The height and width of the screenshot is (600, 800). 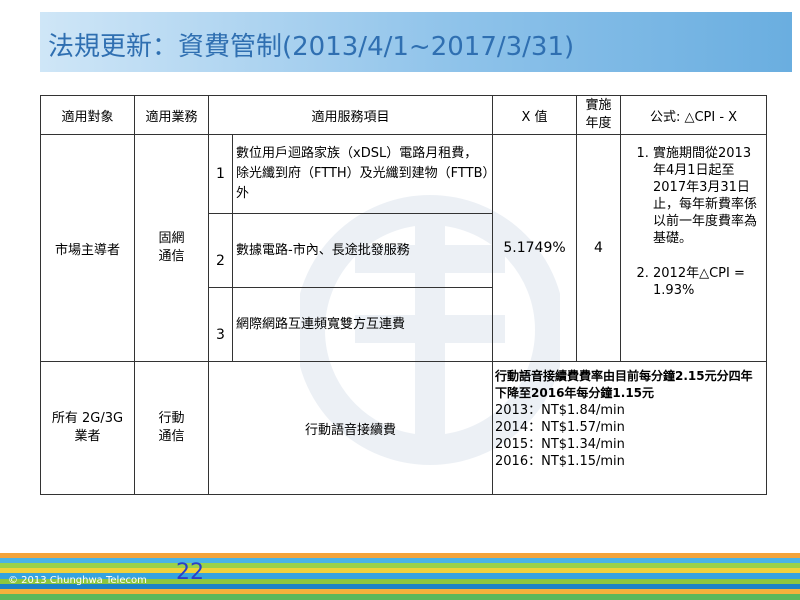 What do you see at coordinates (560, 410) in the screenshot?
I see `mobile-rate-line: 2013：NT$1.84/min` at bounding box center [560, 410].